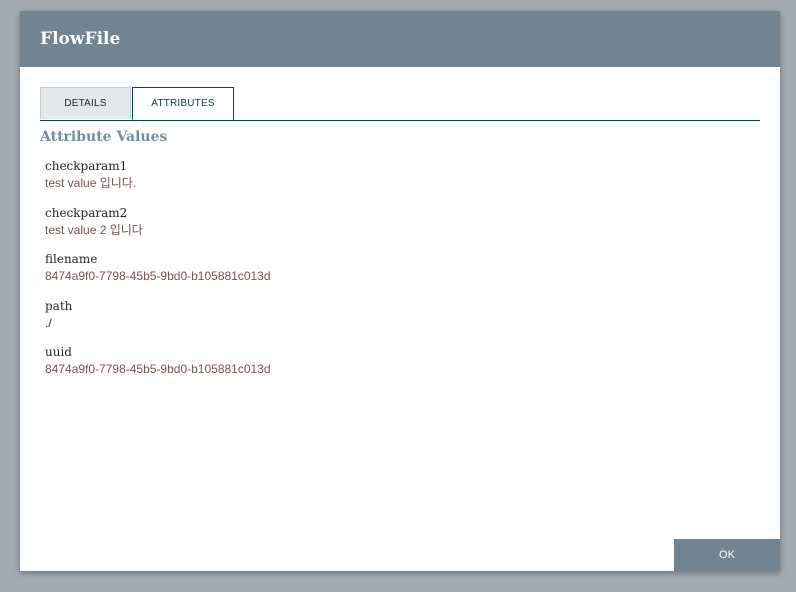  Describe the element at coordinates (395, 181) in the screenshot. I see `attribute-item: checkparam1 test value 입니다.` at that location.